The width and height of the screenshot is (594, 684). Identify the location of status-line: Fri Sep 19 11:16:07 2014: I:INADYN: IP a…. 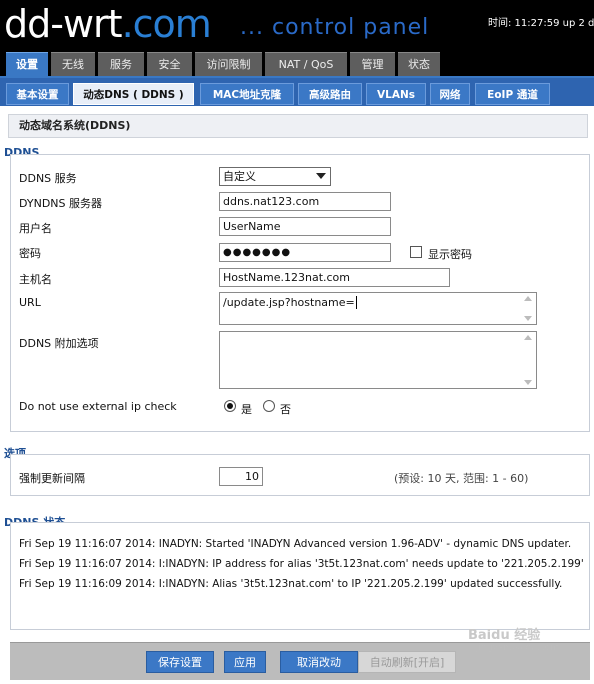
(301, 564).